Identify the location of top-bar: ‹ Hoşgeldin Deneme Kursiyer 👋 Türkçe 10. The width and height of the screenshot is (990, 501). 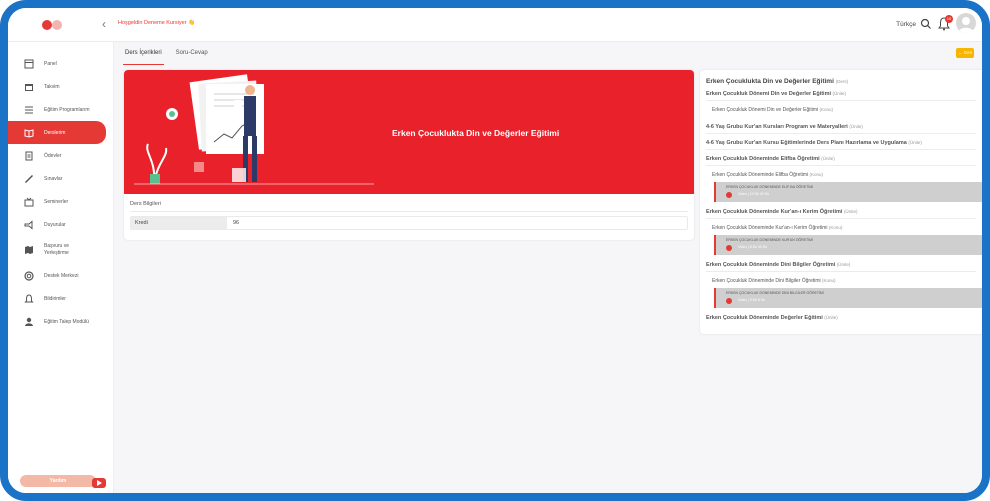
(495, 25).